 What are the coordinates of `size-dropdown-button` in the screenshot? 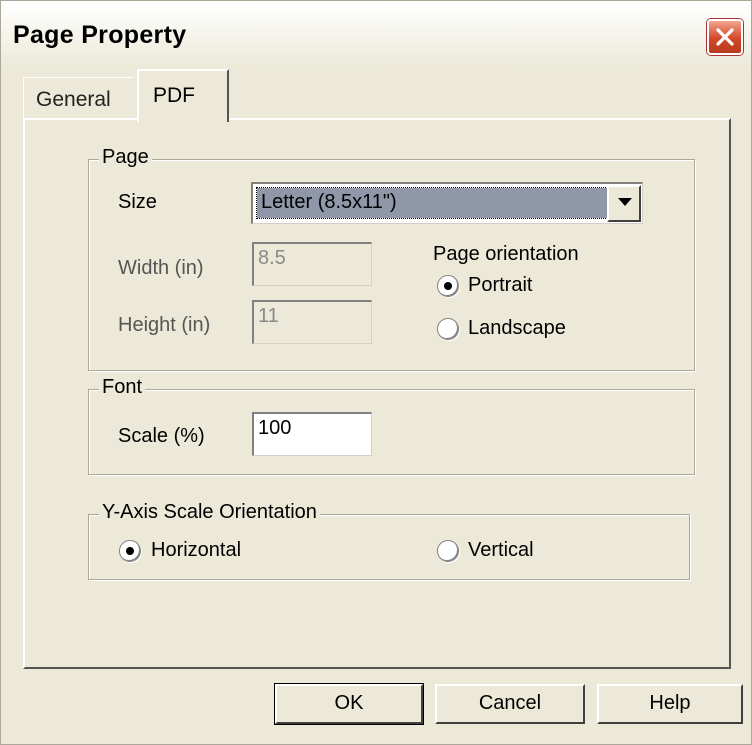 It's located at (624, 203).